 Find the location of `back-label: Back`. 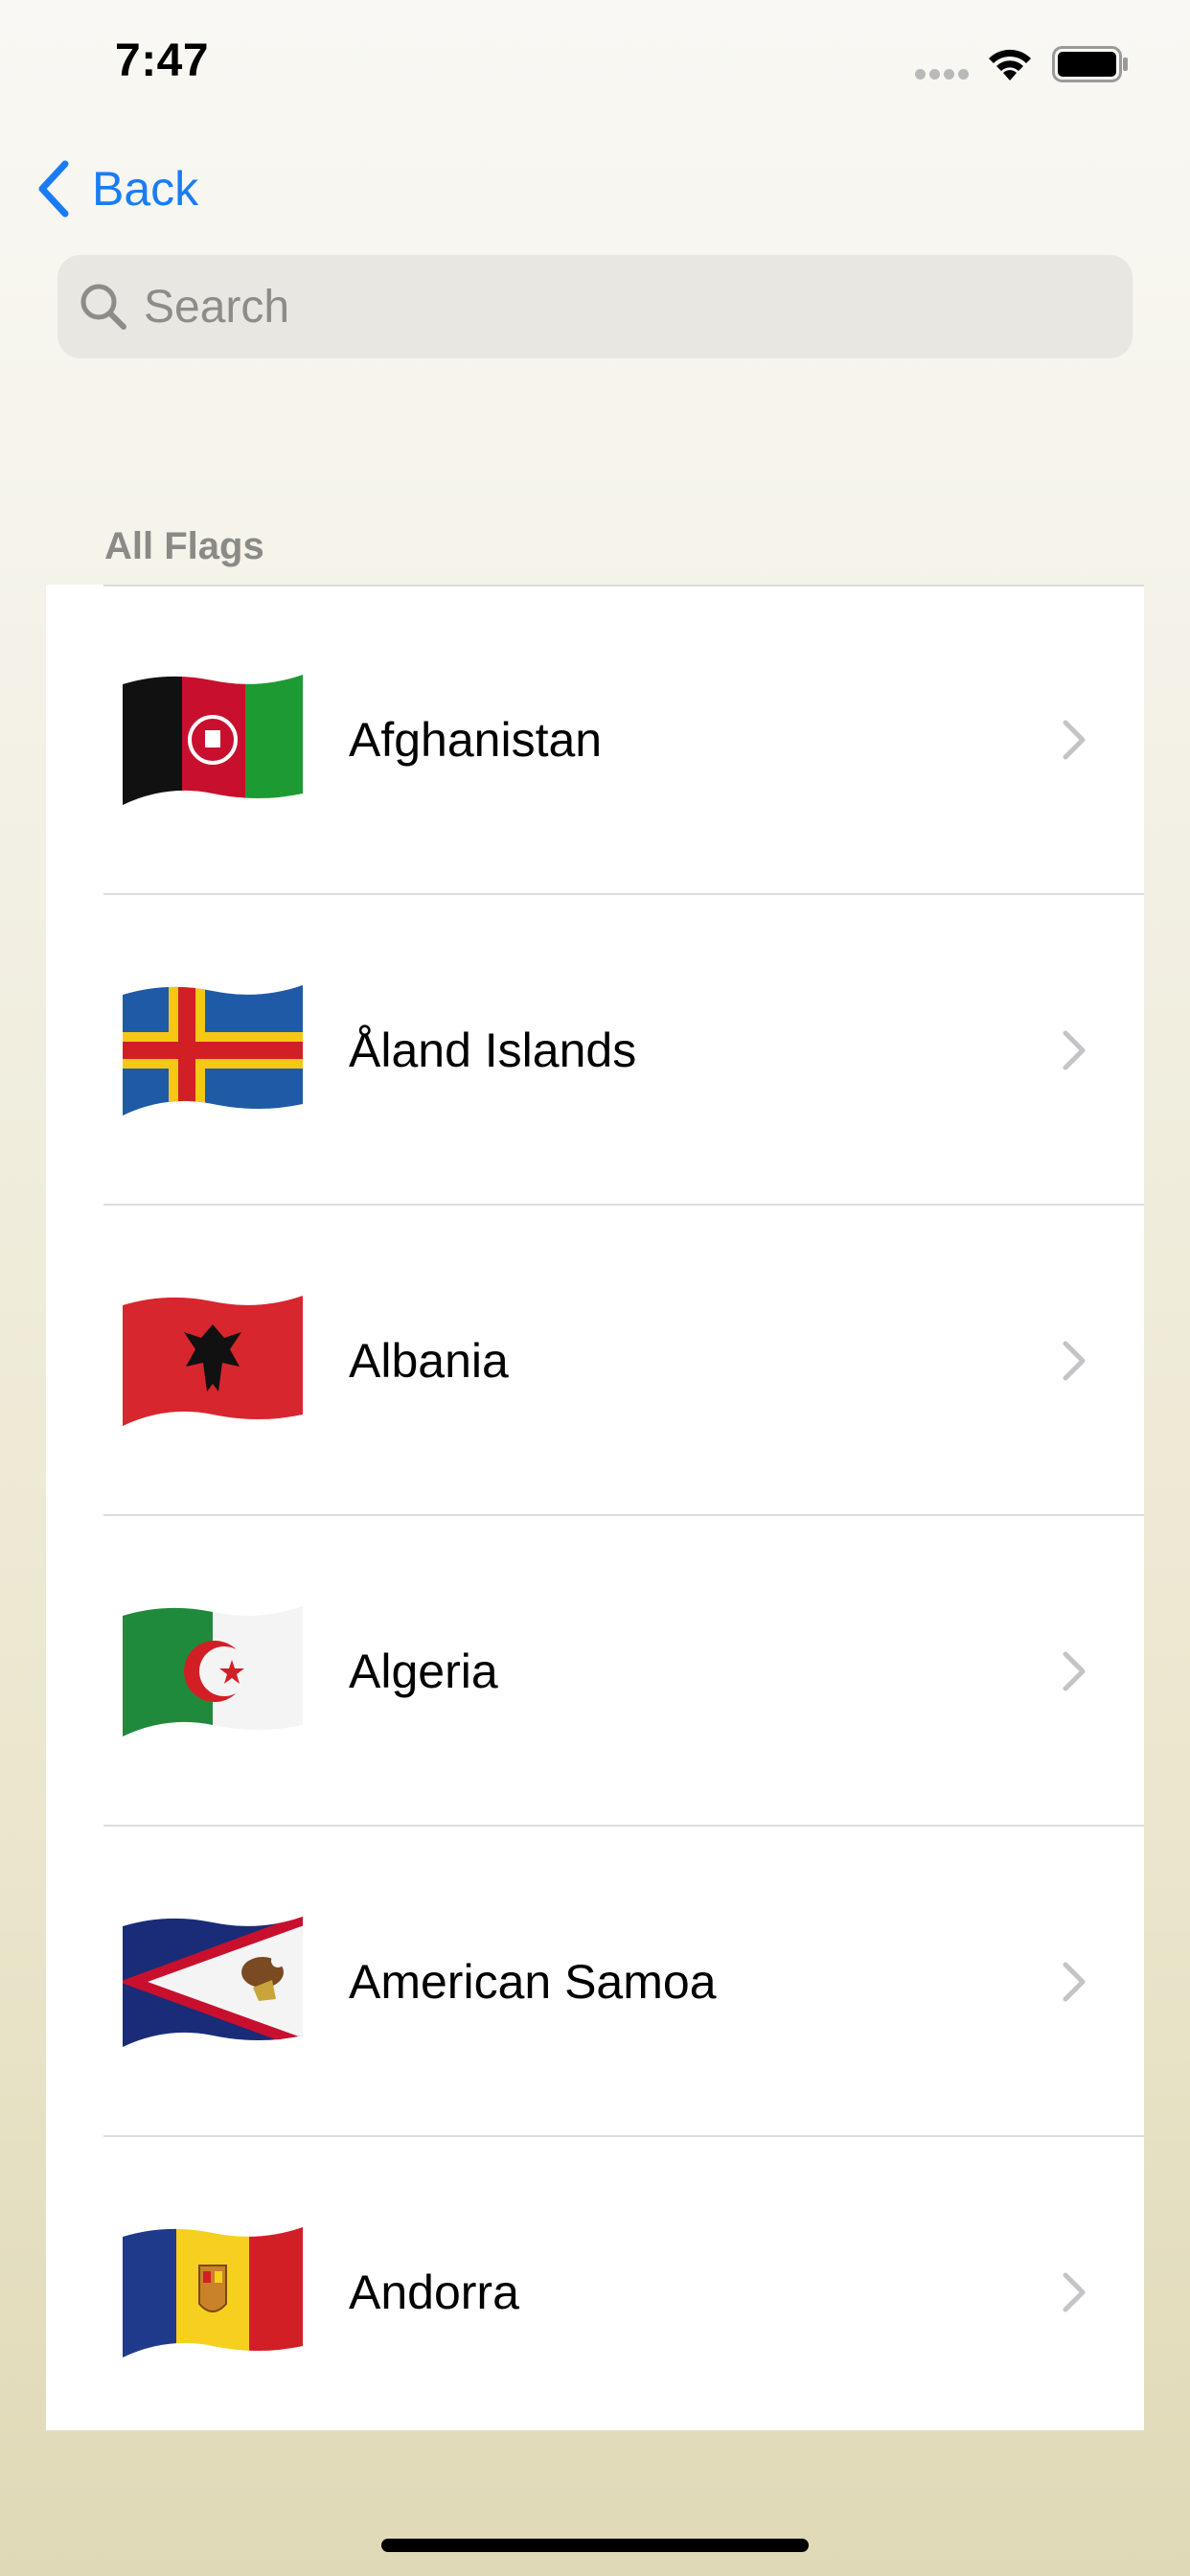

back-label: Back is located at coordinates (146, 189).